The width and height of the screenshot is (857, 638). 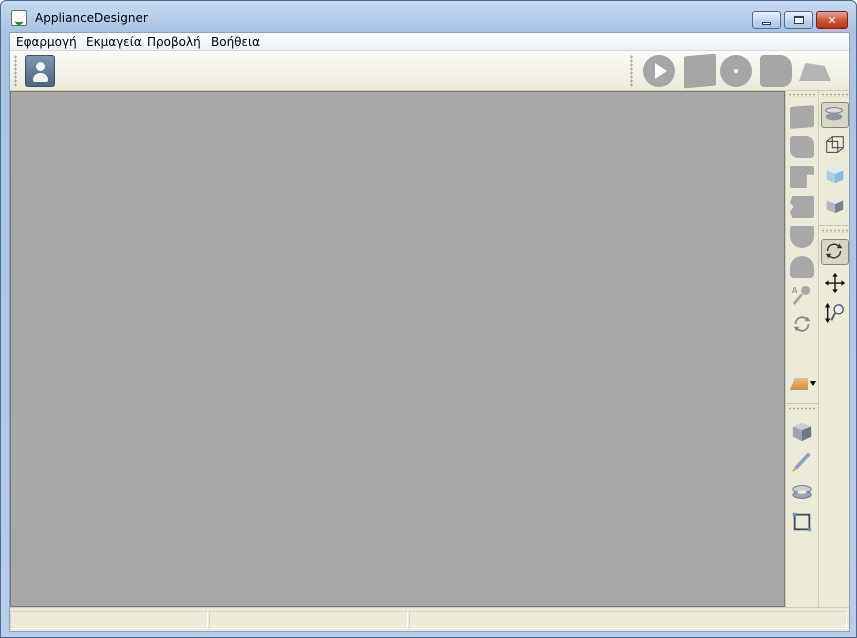 I want to click on shape-6-icon, so click(x=802, y=267).